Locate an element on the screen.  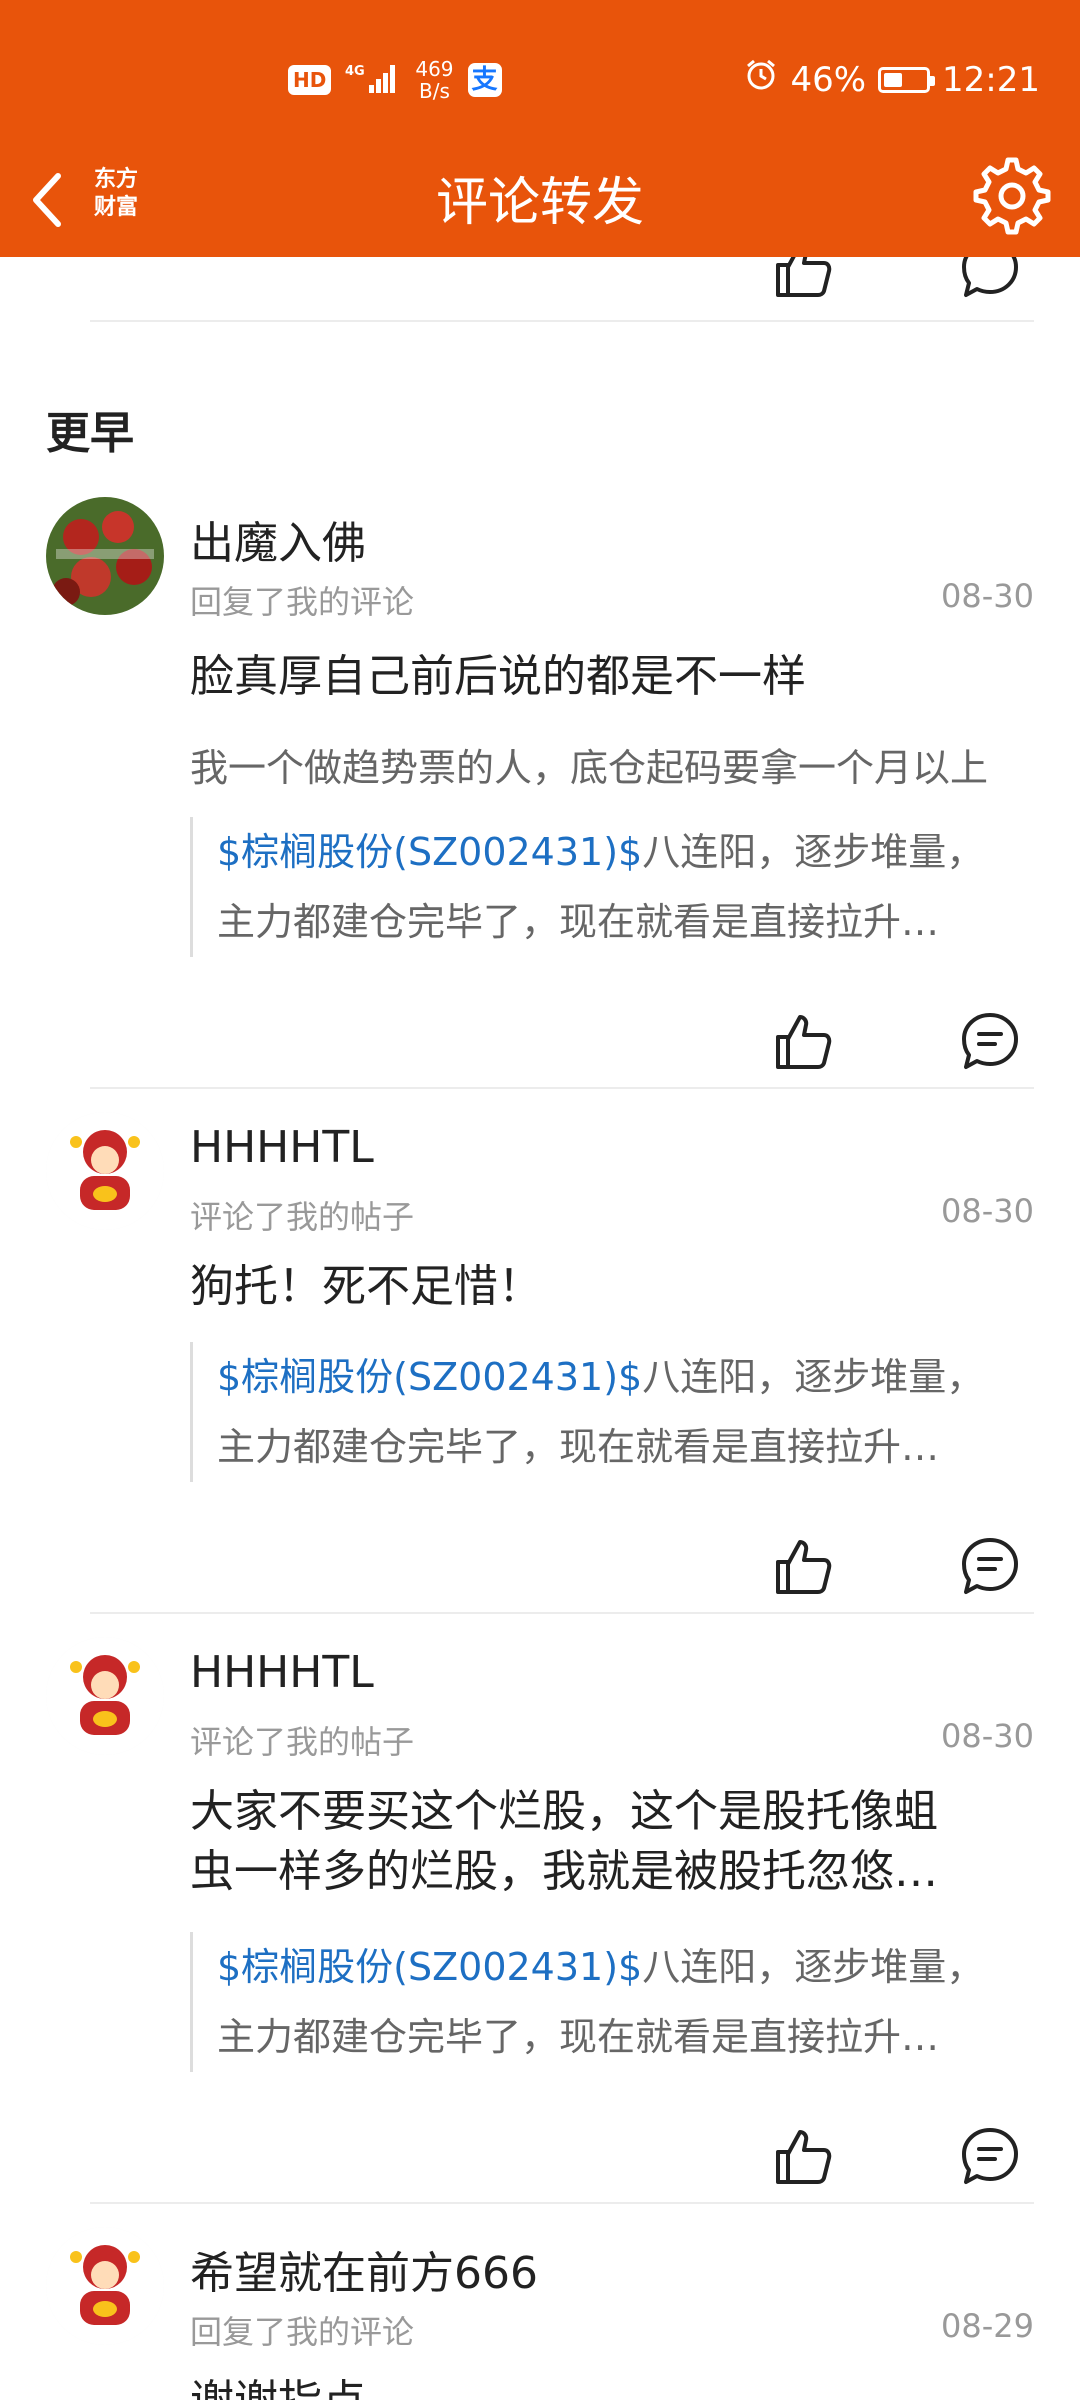
page-title: 评论转发 is located at coordinates (539, 203).